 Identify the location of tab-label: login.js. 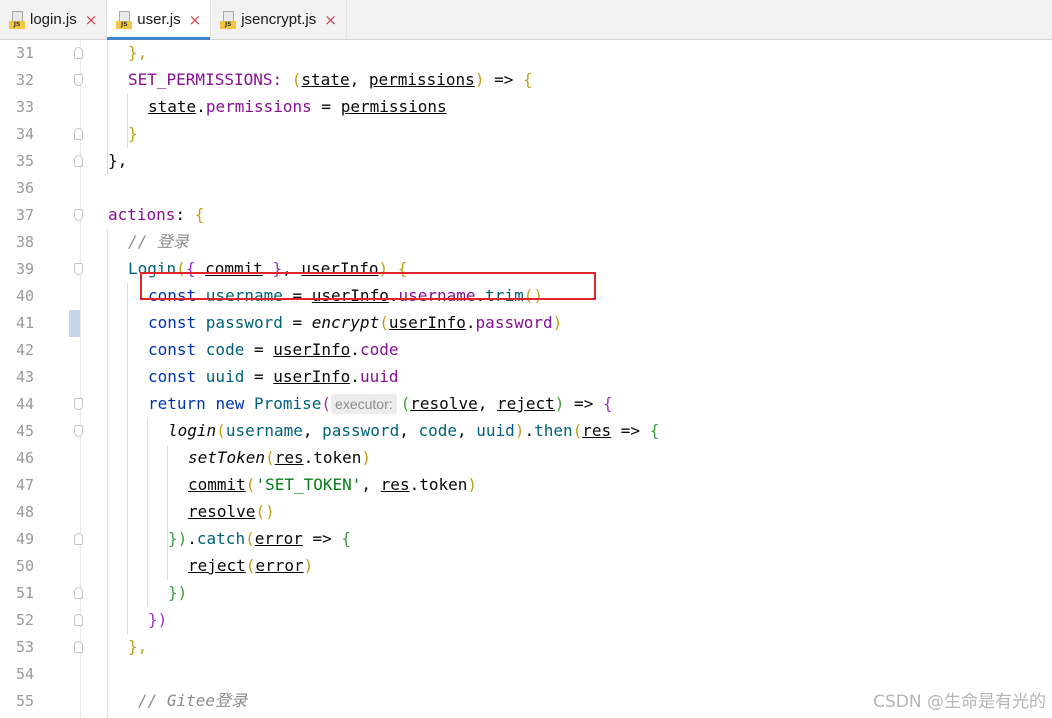
(53, 19).